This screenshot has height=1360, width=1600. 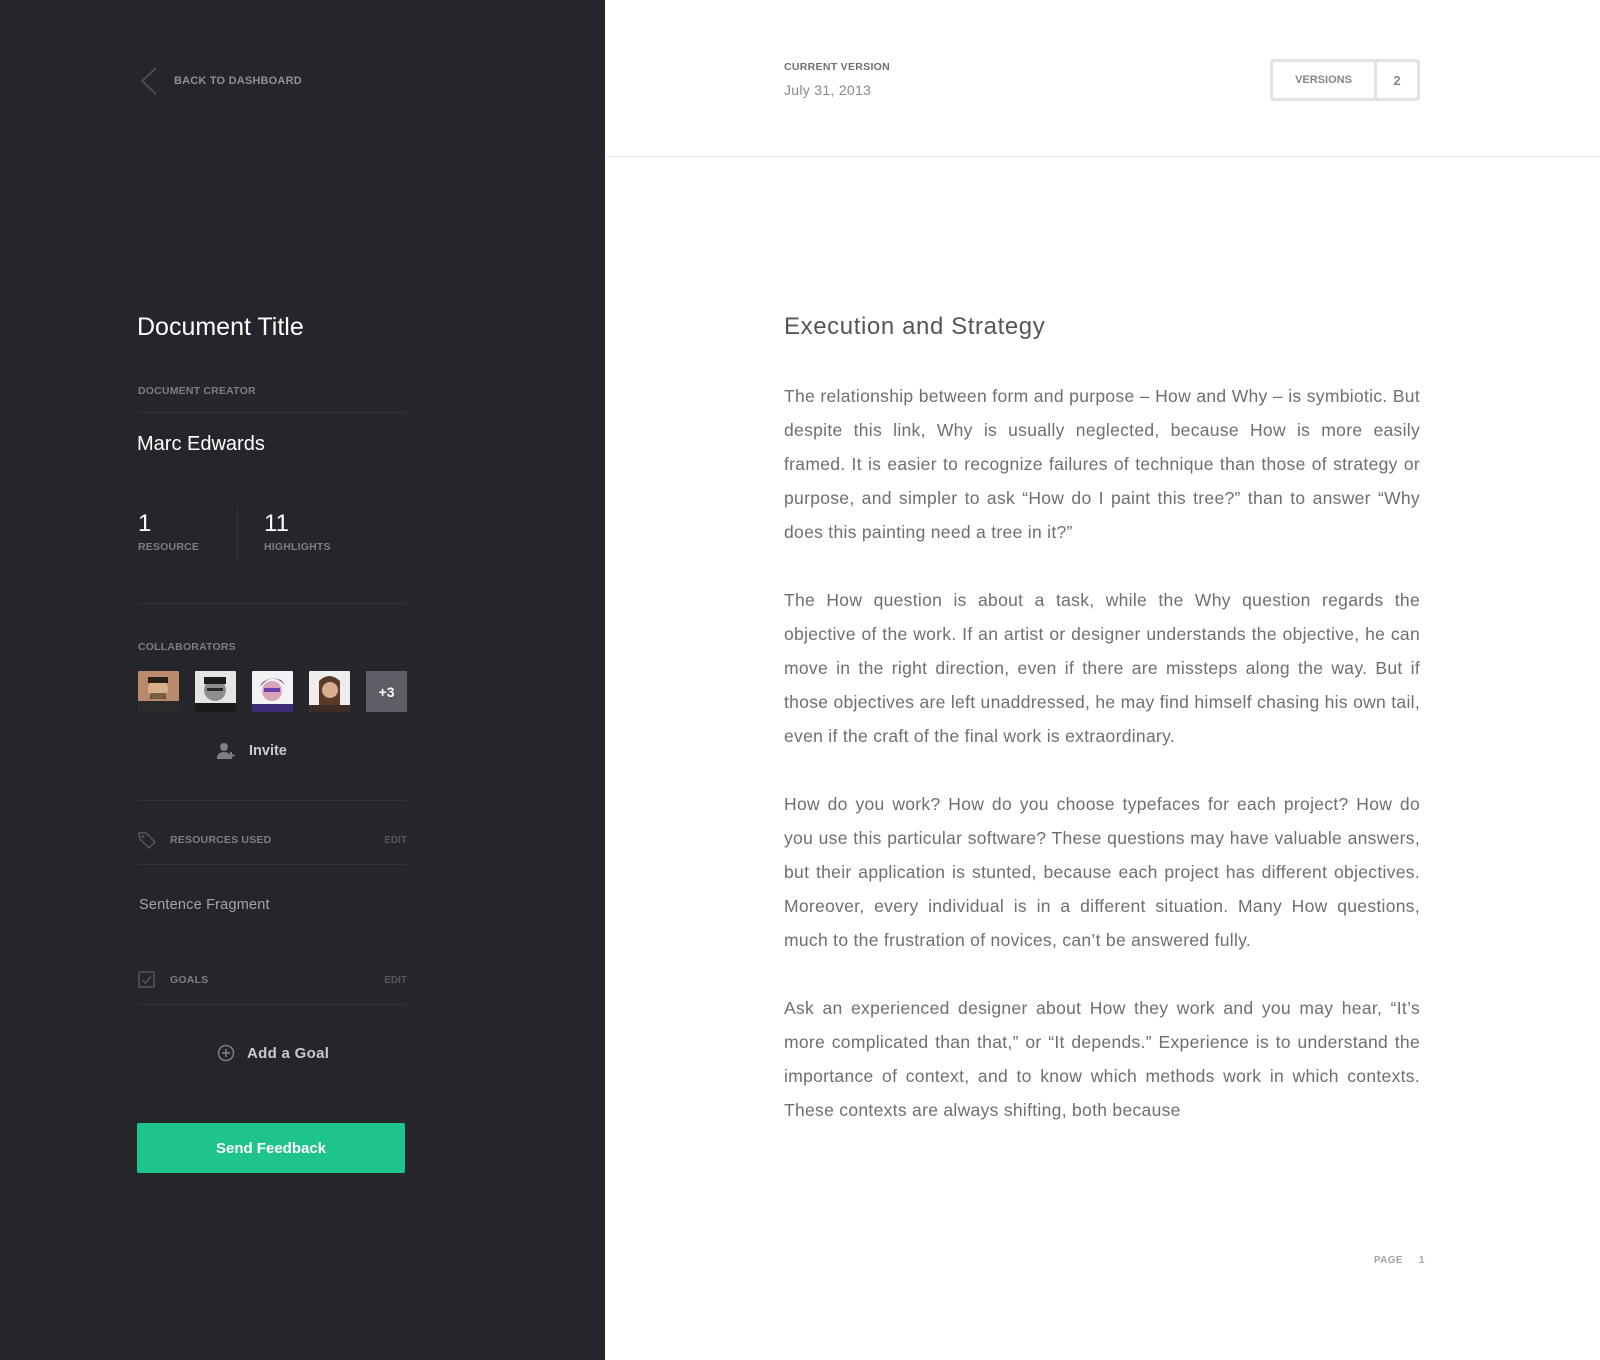 What do you see at coordinates (226, 1053) in the screenshot?
I see `plus-circle-icon` at bounding box center [226, 1053].